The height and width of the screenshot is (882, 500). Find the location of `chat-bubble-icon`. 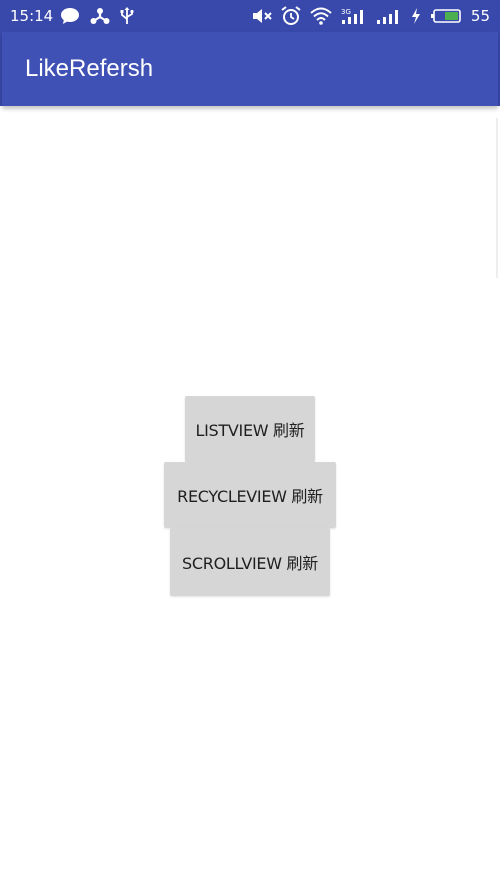

chat-bubble-icon is located at coordinates (70, 16).